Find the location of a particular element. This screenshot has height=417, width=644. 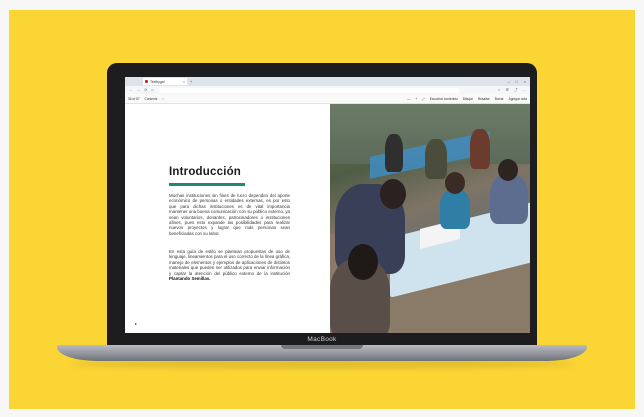

draw-button: Dibujar is located at coordinates (468, 99).